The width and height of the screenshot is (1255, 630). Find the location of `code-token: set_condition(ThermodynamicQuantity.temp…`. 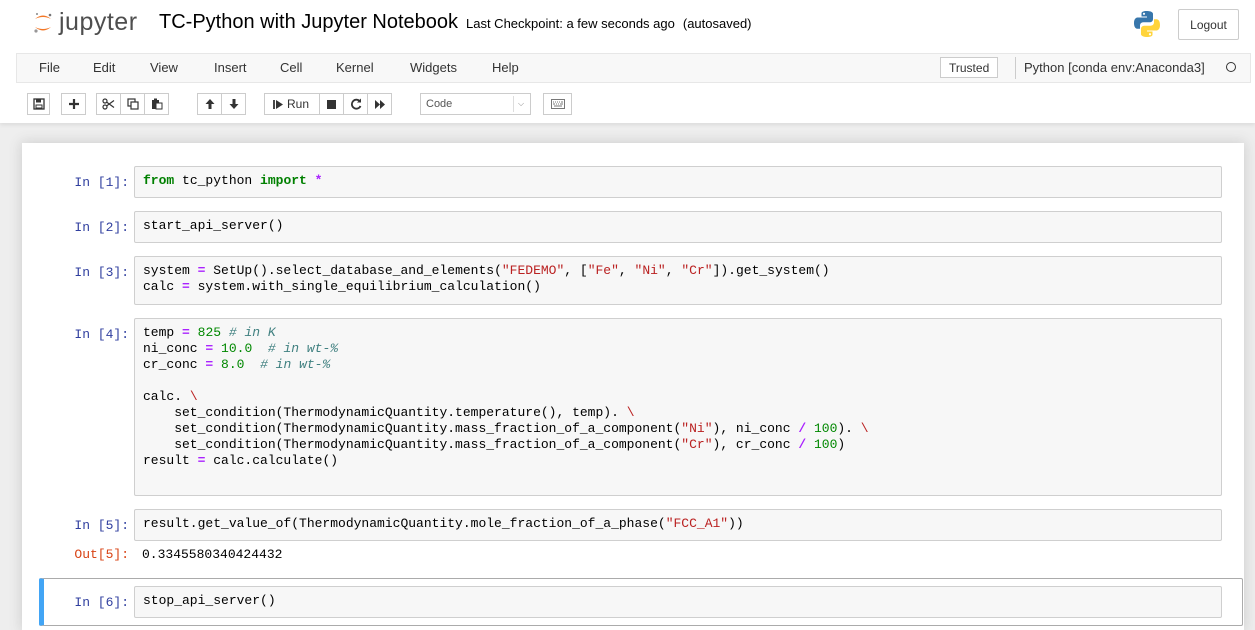

code-token: set_condition(ThermodynamicQuantity.temp… is located at coordinates (385, 412).